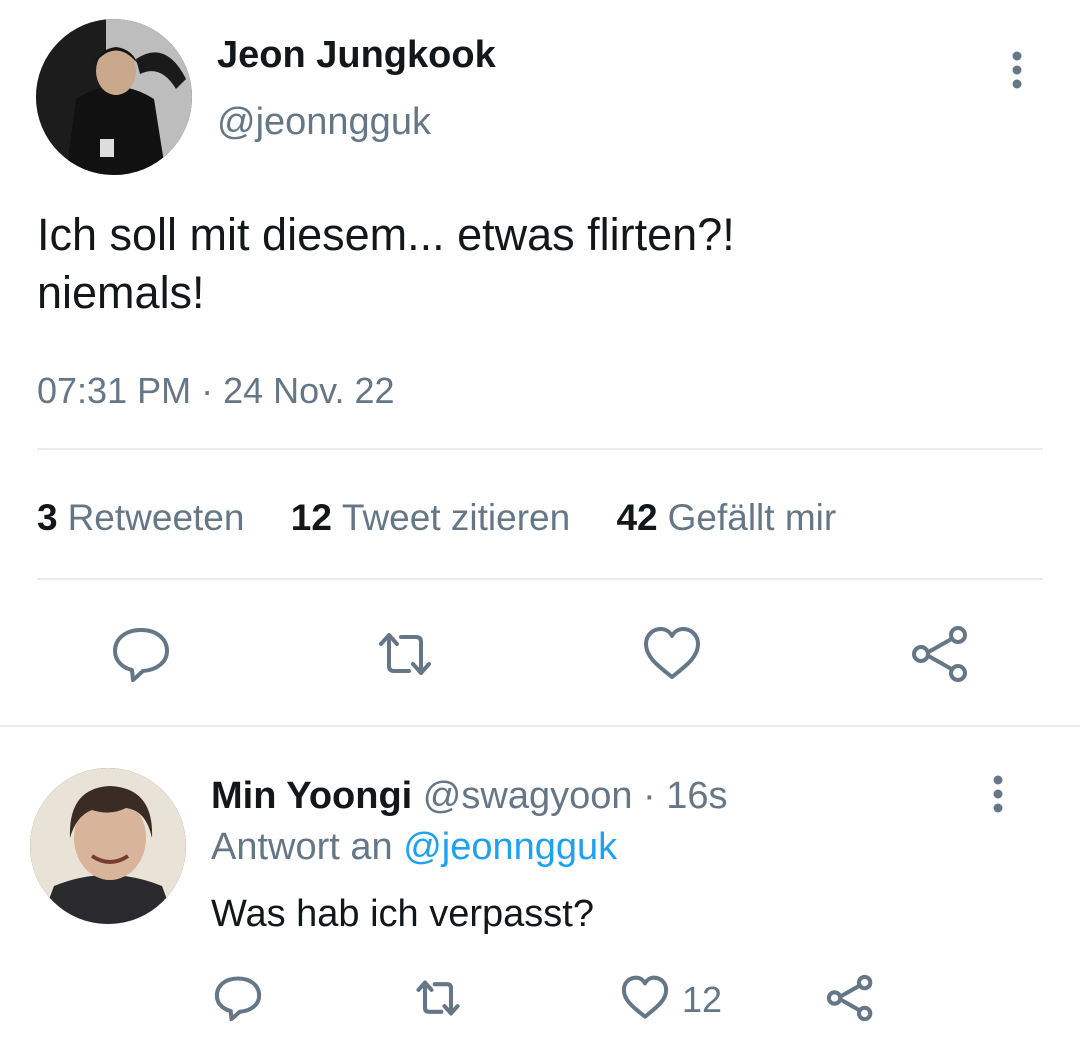  I want to click on tweet-separator, so click(540, 726).